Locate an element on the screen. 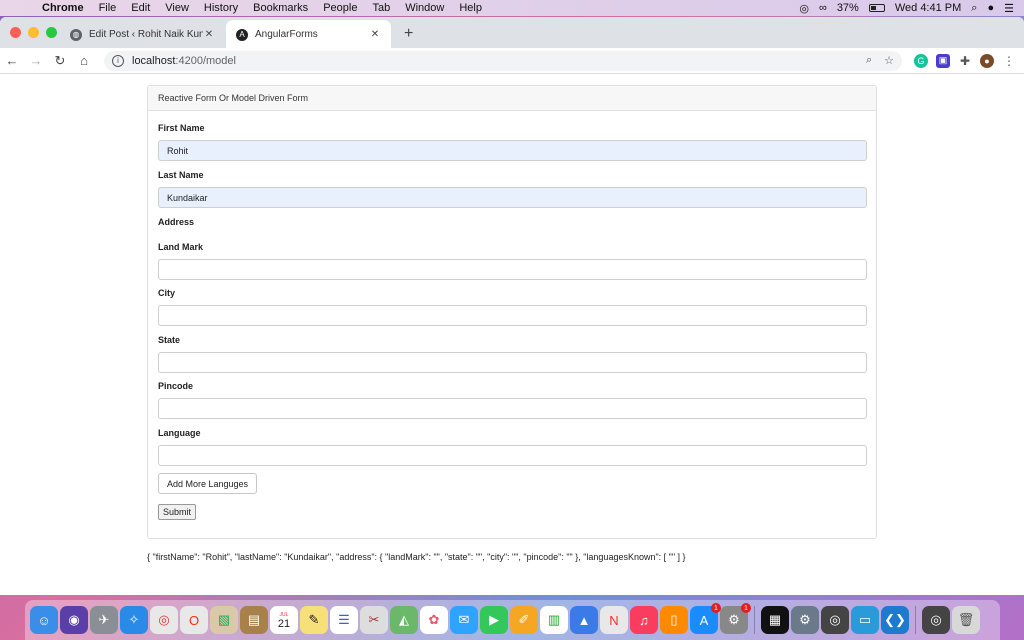 This screenshot has width=1024, height=640. address-bar: i localhost:4200/model ⌕ ☆ is located at coordinates (503, 60).